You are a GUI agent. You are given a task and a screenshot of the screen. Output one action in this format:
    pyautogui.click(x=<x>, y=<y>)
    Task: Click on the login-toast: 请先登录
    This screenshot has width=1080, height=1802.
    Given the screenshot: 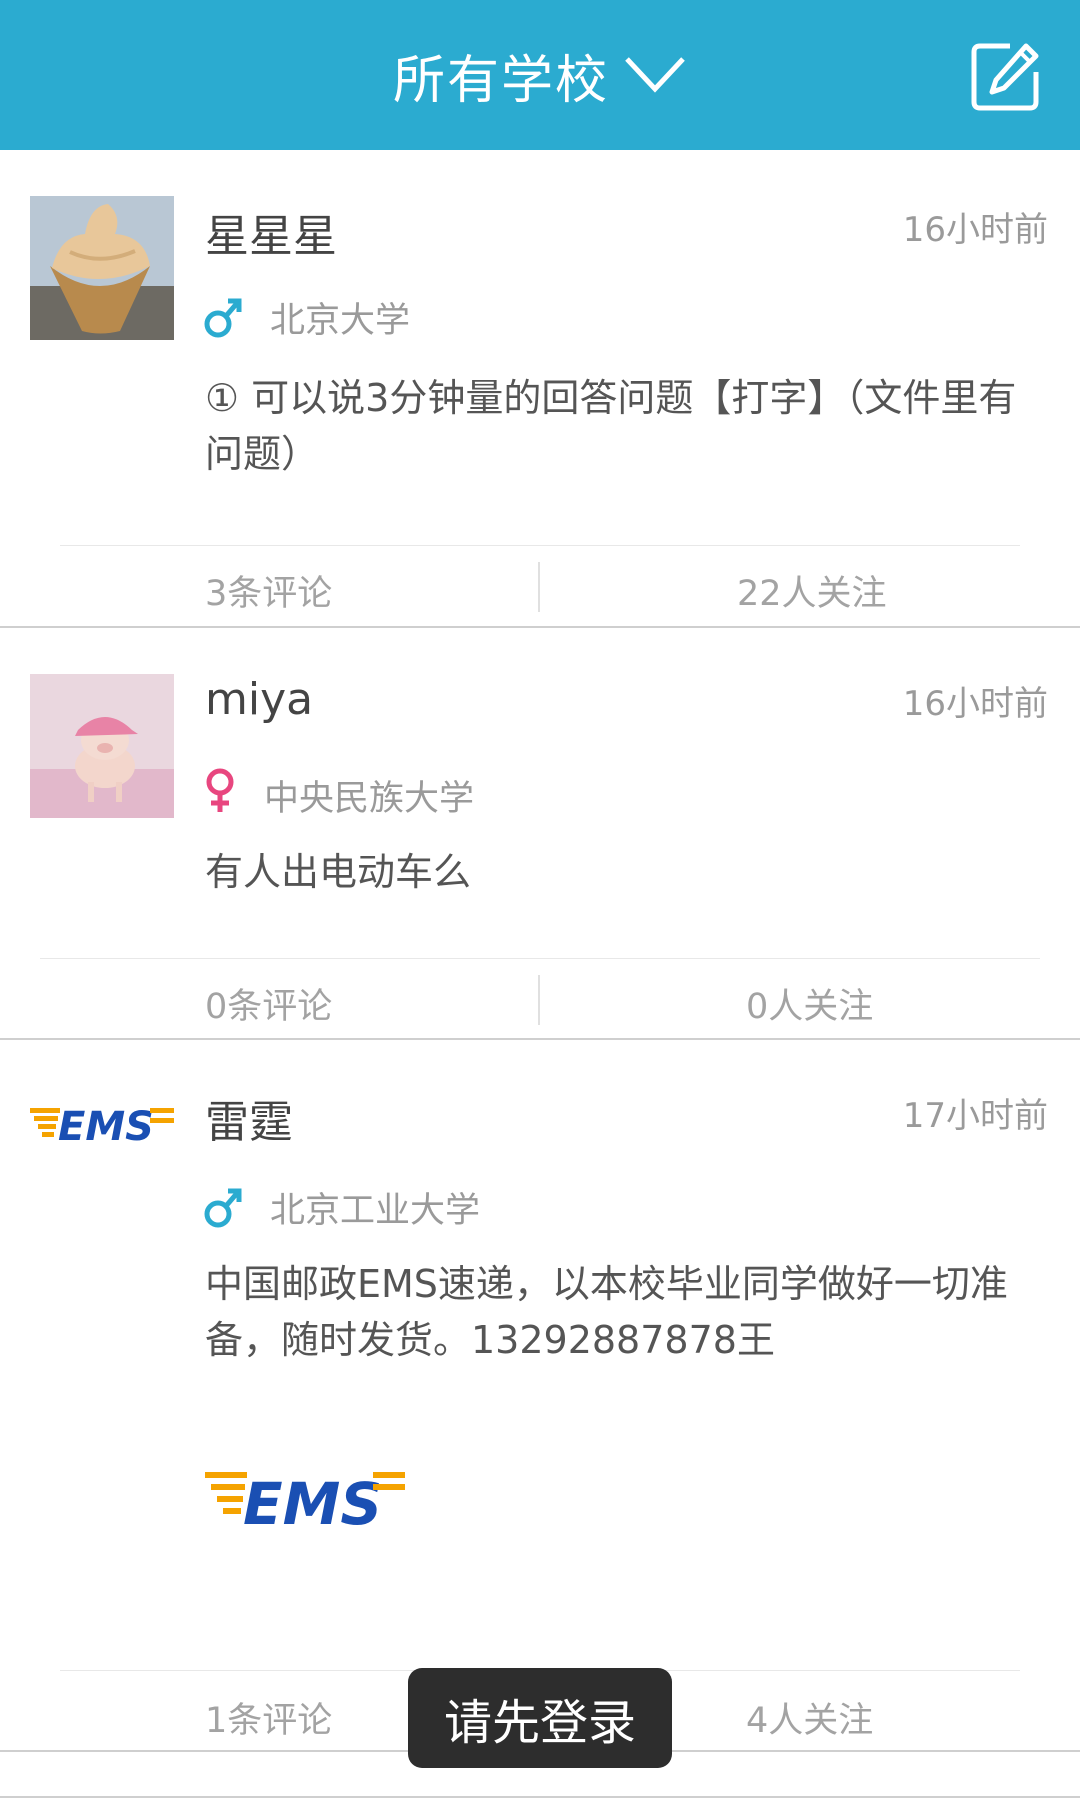 What is the action you would take?
    pyautogui.click(x=540, y=1718)
    